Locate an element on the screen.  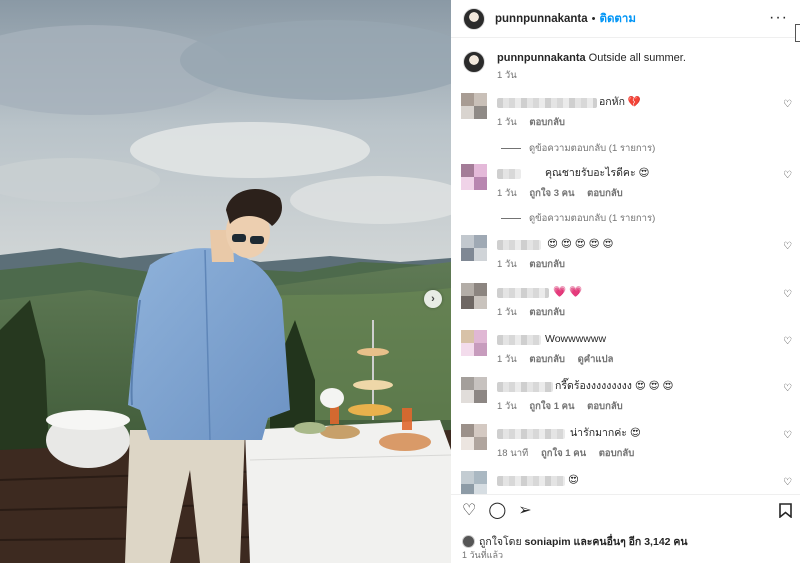
see-translation-button: ดูคำแปล is located at coordinates (596, 359).